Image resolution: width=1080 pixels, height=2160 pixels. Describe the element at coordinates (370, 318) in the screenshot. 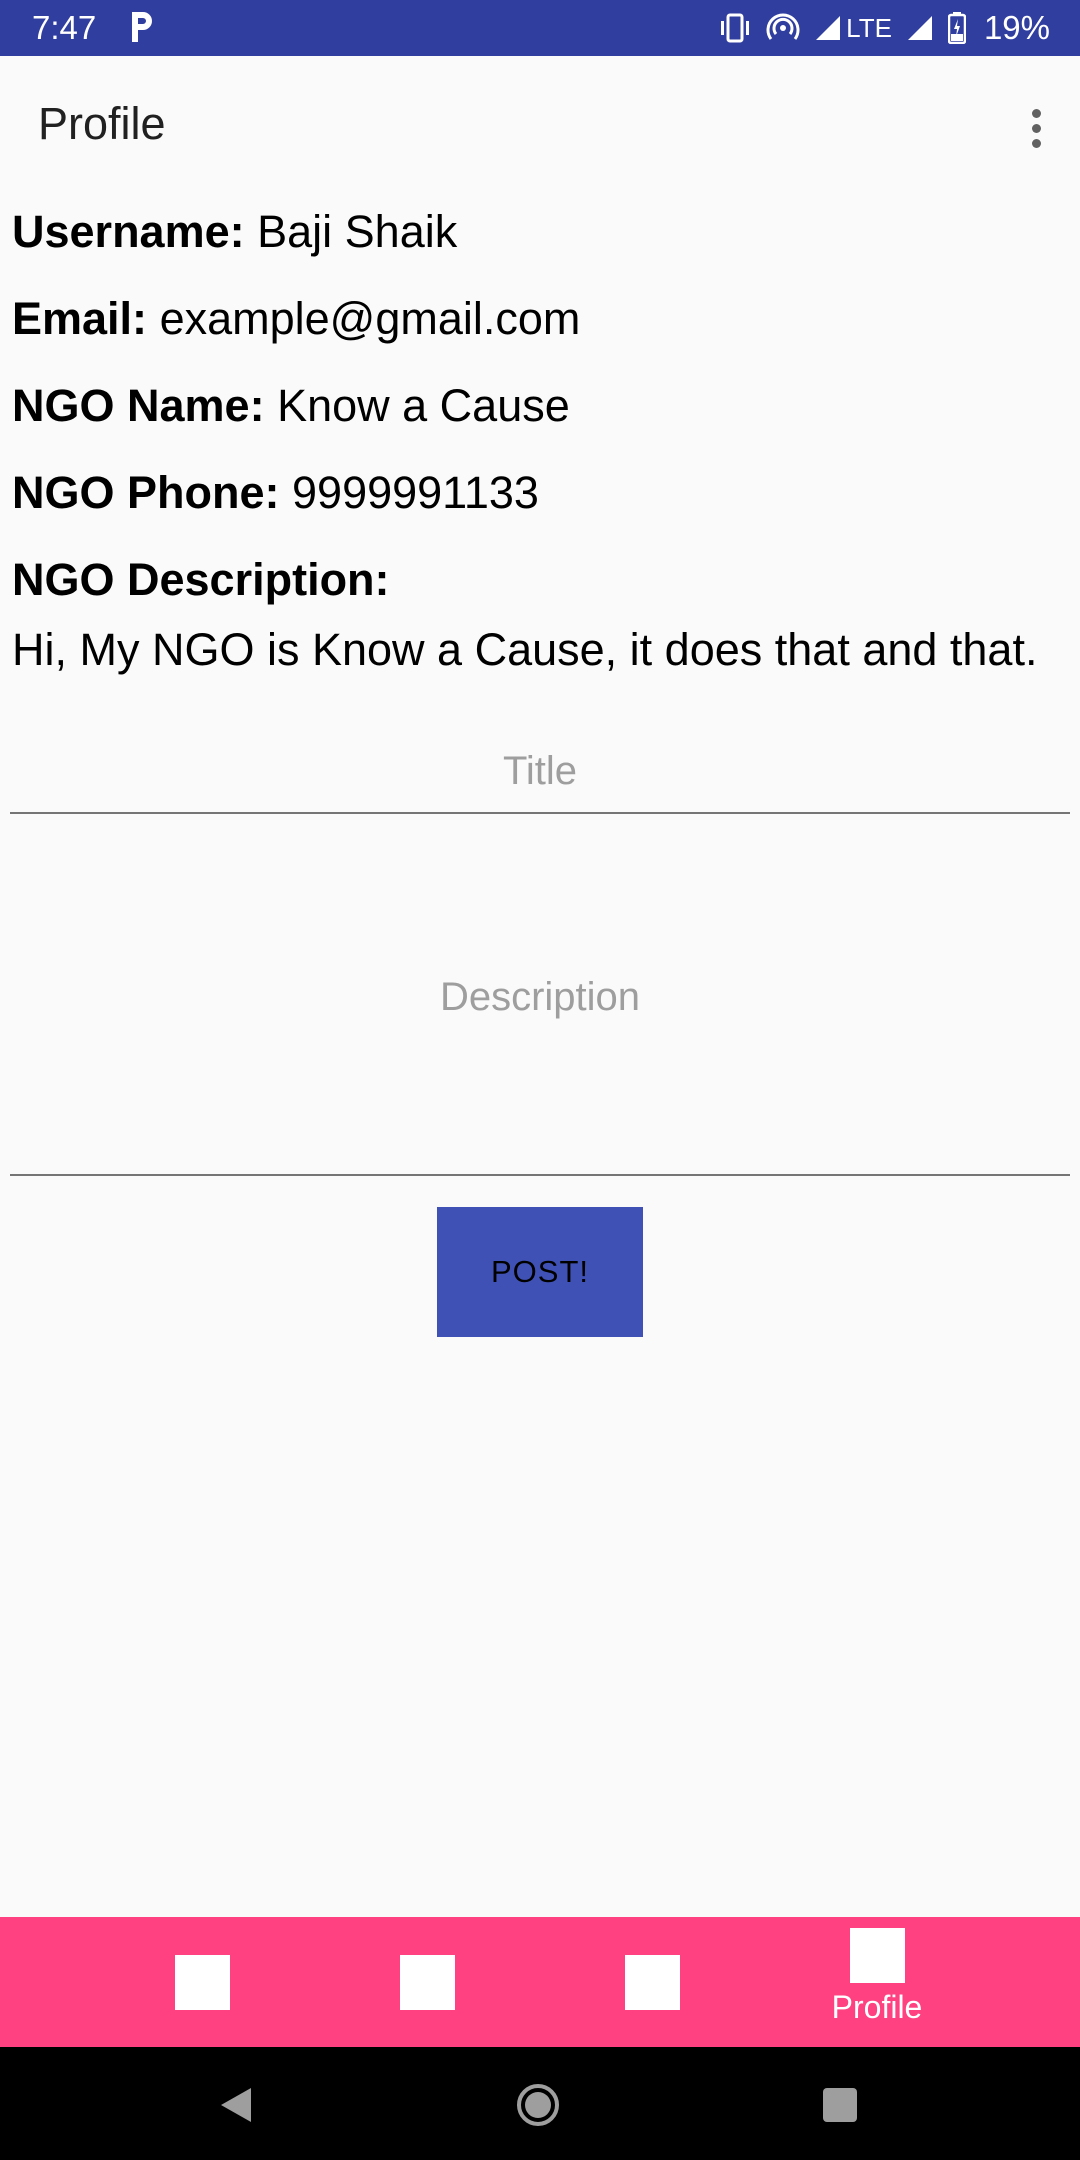

I see `email-value: example@gmail.com` at that location.